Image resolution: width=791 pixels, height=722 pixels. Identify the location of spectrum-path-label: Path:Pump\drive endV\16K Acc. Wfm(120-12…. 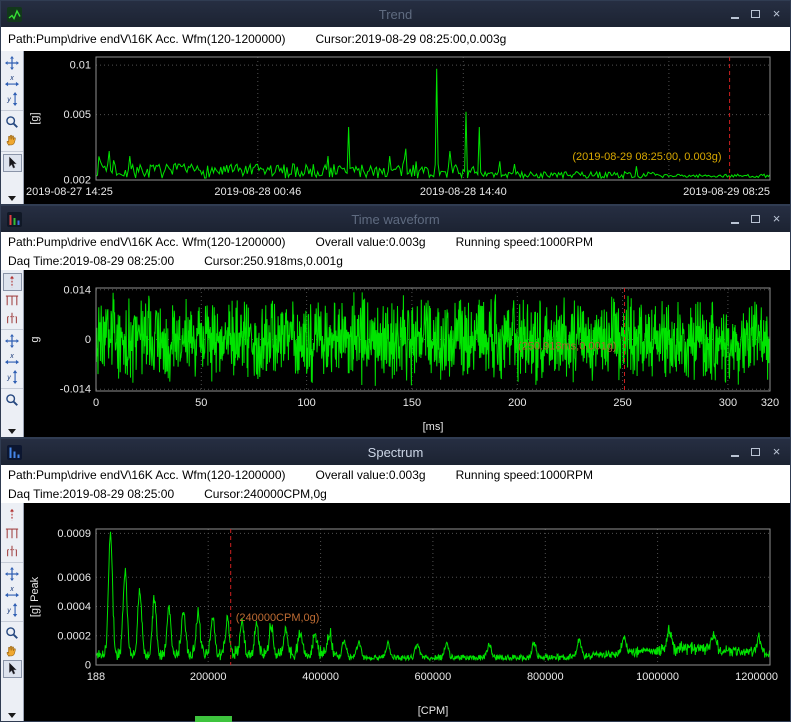
(147, 474).